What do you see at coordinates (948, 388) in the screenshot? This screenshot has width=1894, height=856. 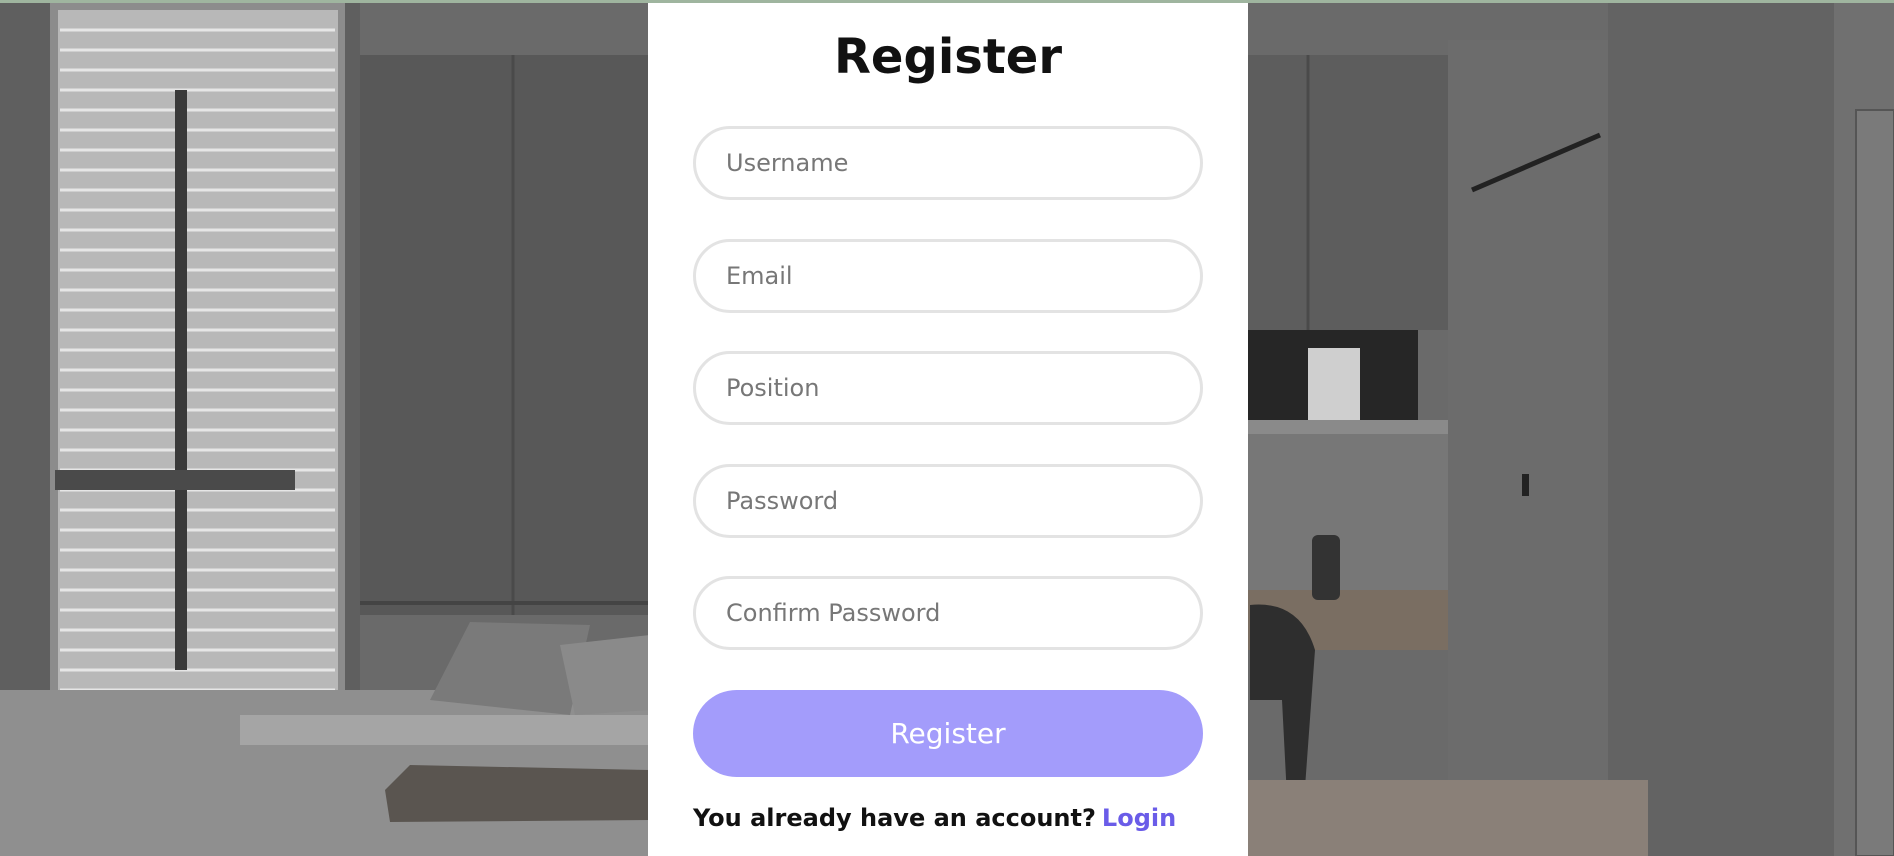 I see `position-input` at bounding box center [948, 388].